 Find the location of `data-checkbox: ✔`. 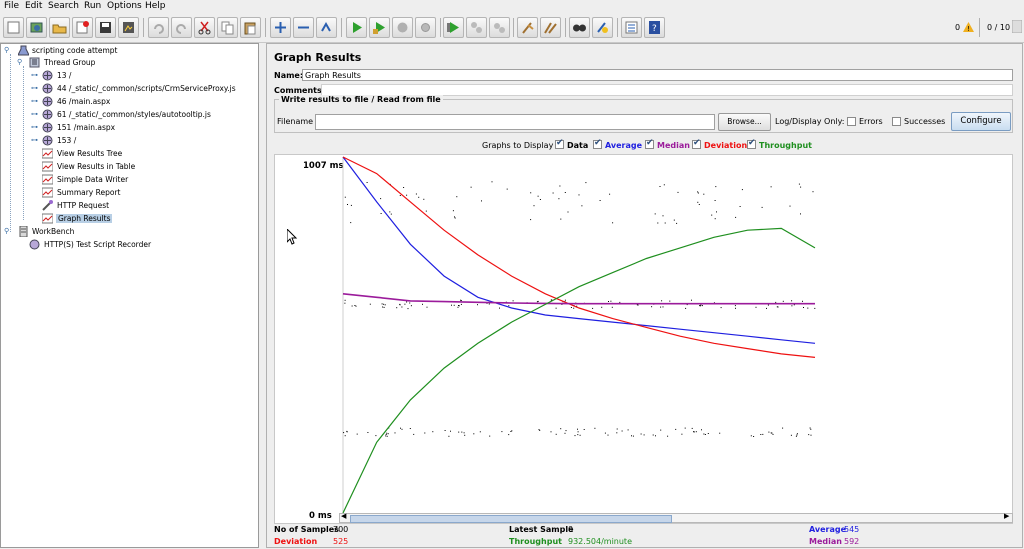

data-checkbox: ✔ is located at coordinates (559, 143).